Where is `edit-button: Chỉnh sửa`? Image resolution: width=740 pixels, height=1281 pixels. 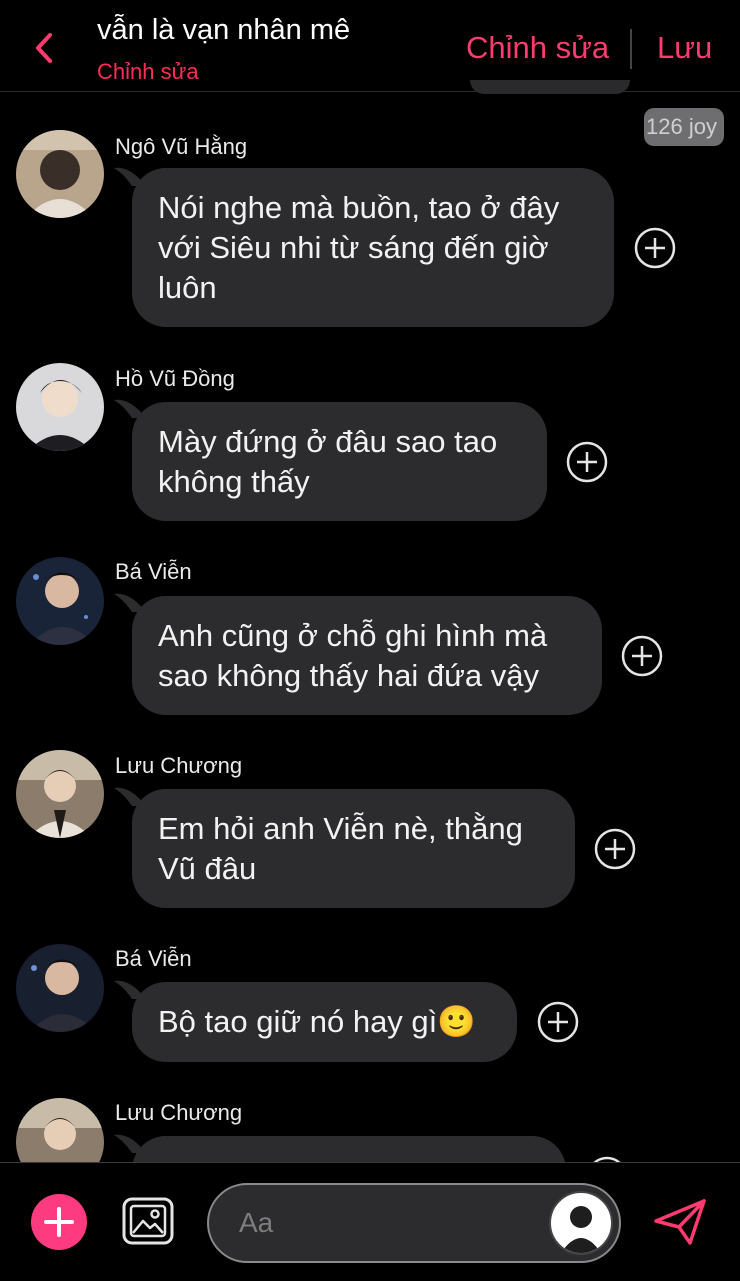 edit-button: Chỉnh sửa is located at coordinates (537, 48).